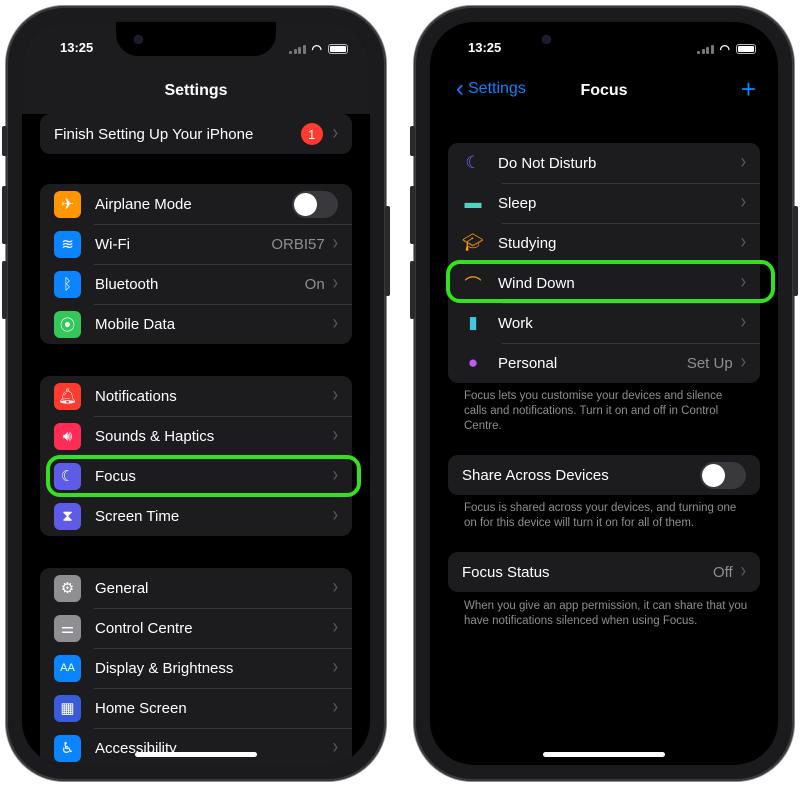  Describe the element at coordinates (112, 244) in the screenshot. I see `row-label: Wi-Fi` at that location.